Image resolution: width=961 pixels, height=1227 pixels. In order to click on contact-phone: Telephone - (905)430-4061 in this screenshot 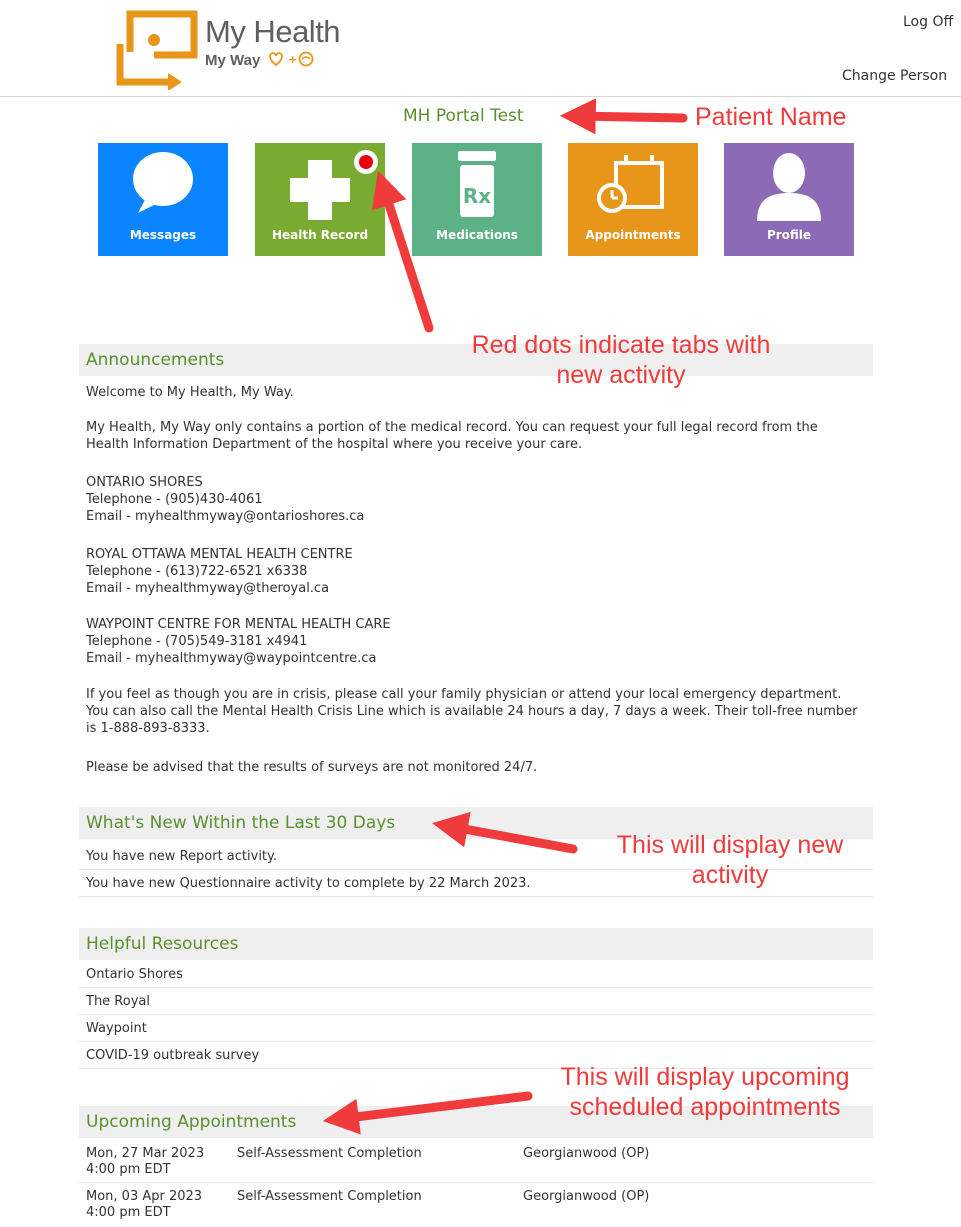, I will do `click(174, 499)`.